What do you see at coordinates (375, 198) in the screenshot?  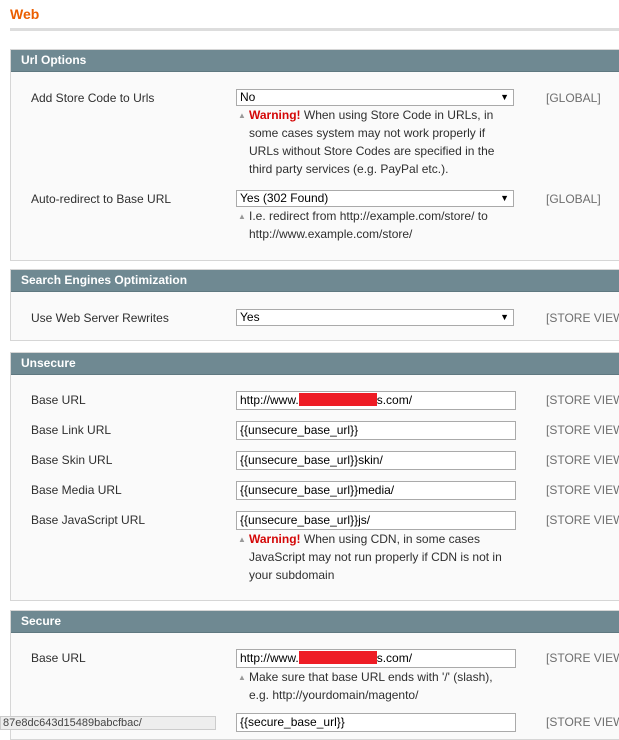 I see `auto-redirect-select: Yes (302 Found) ▼` at bounding box center [375, 198].